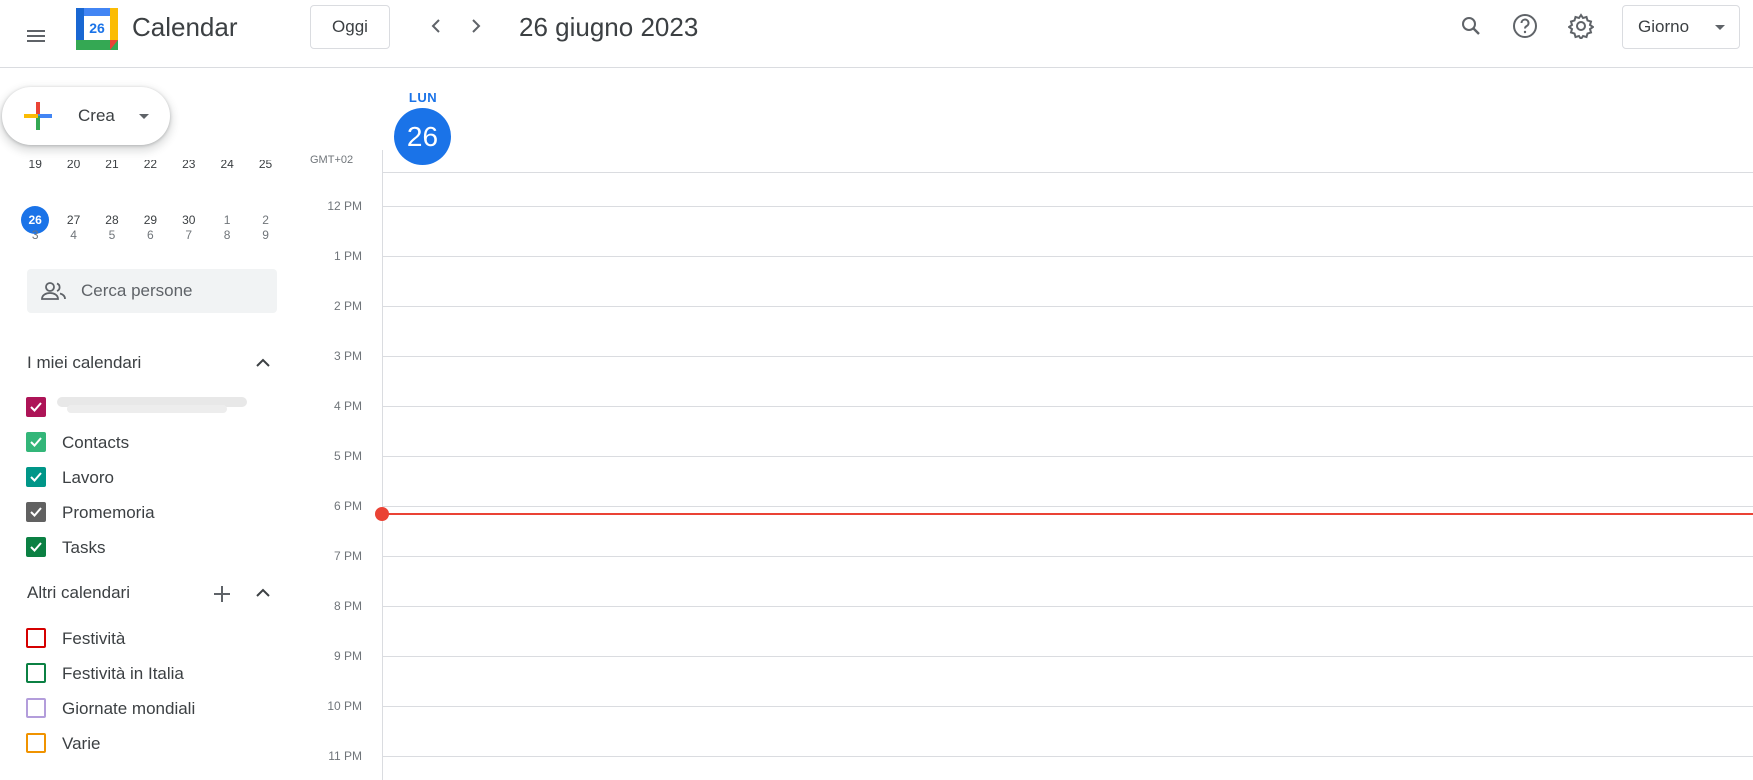  Describe the element at coordinates (96, 115) in the screenshot. I see `create-button-label: Crea` at that location.